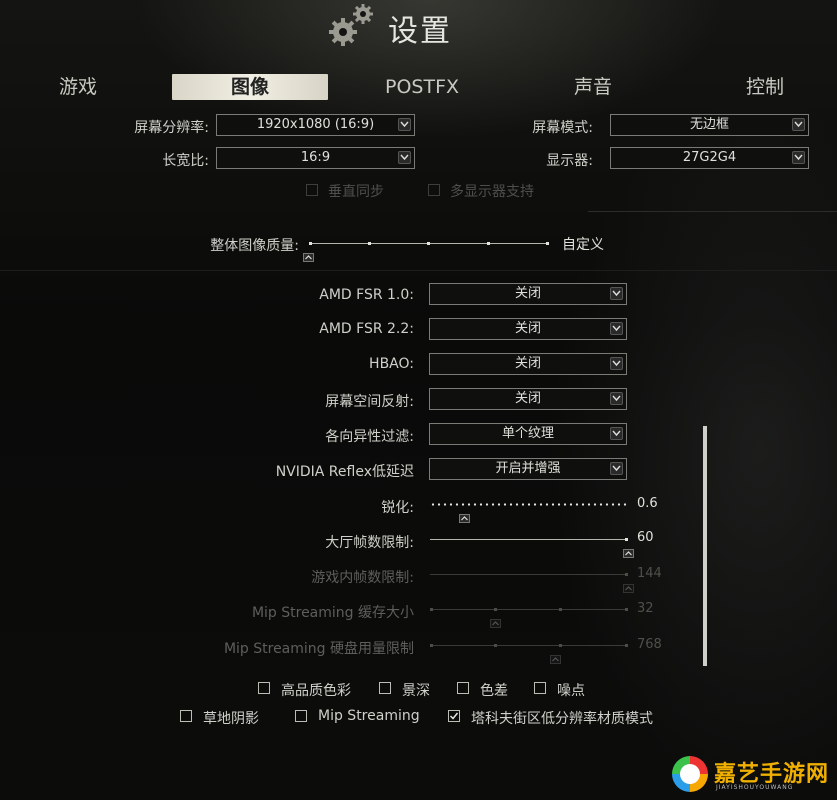 Image resolution: width=837 pixels, height=800 pixels. Describe the element at coordinates (316, 691) in the screenshot. I see `hq-color-label: 高品质色彩` at that location.